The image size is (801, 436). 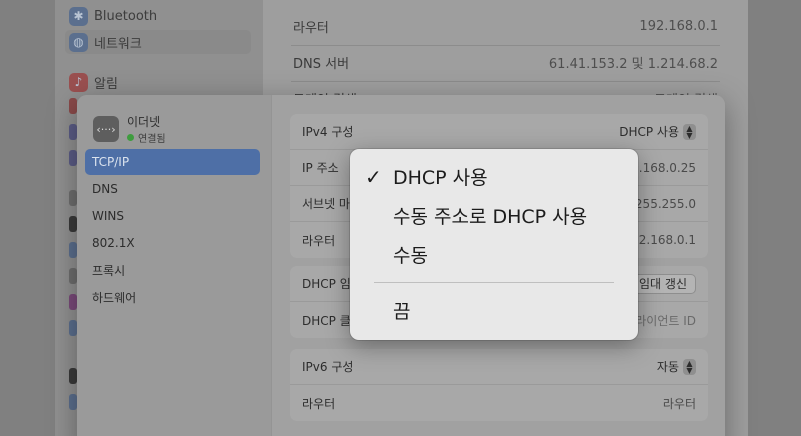 I want to click on dns-server-row: DNS 서버 61.41.153.2 및 1.214.68.2, so click(x=505, y=64).